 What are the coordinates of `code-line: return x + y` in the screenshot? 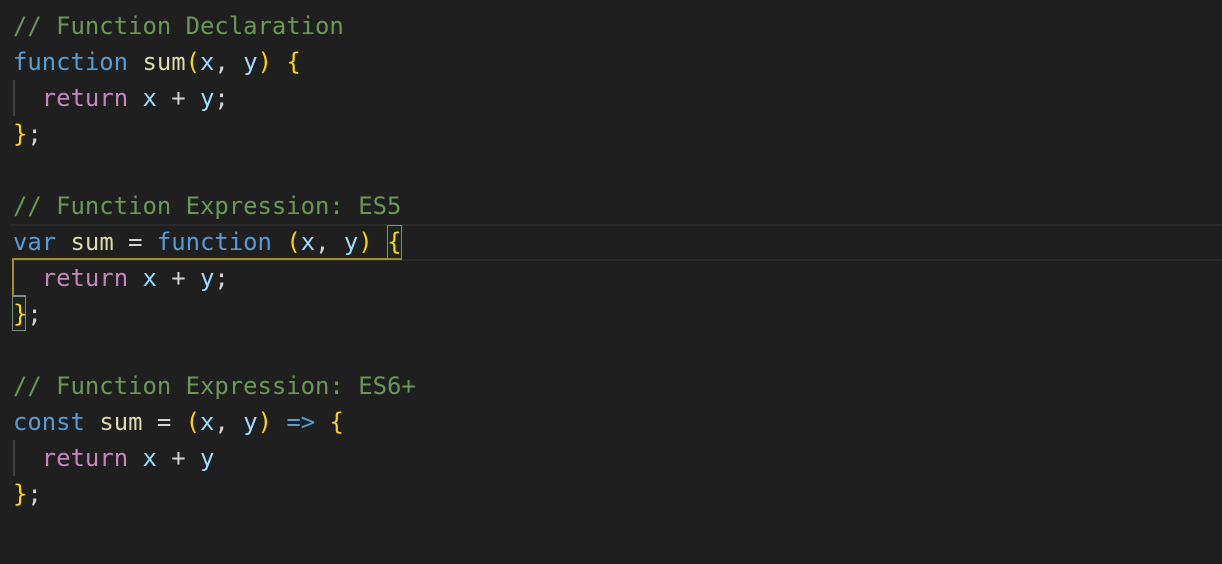 It's located at (114, 458).